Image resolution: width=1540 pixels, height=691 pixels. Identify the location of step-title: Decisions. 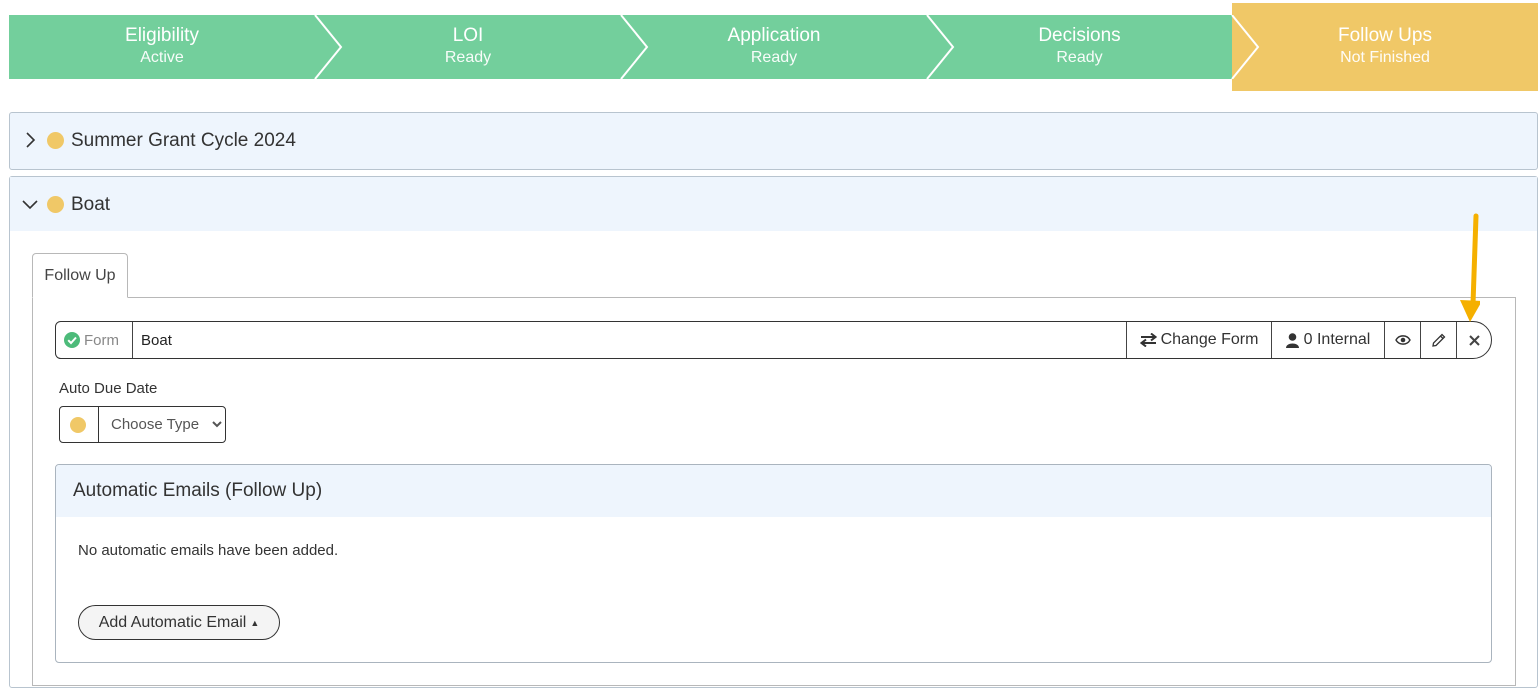
(1079, 35).